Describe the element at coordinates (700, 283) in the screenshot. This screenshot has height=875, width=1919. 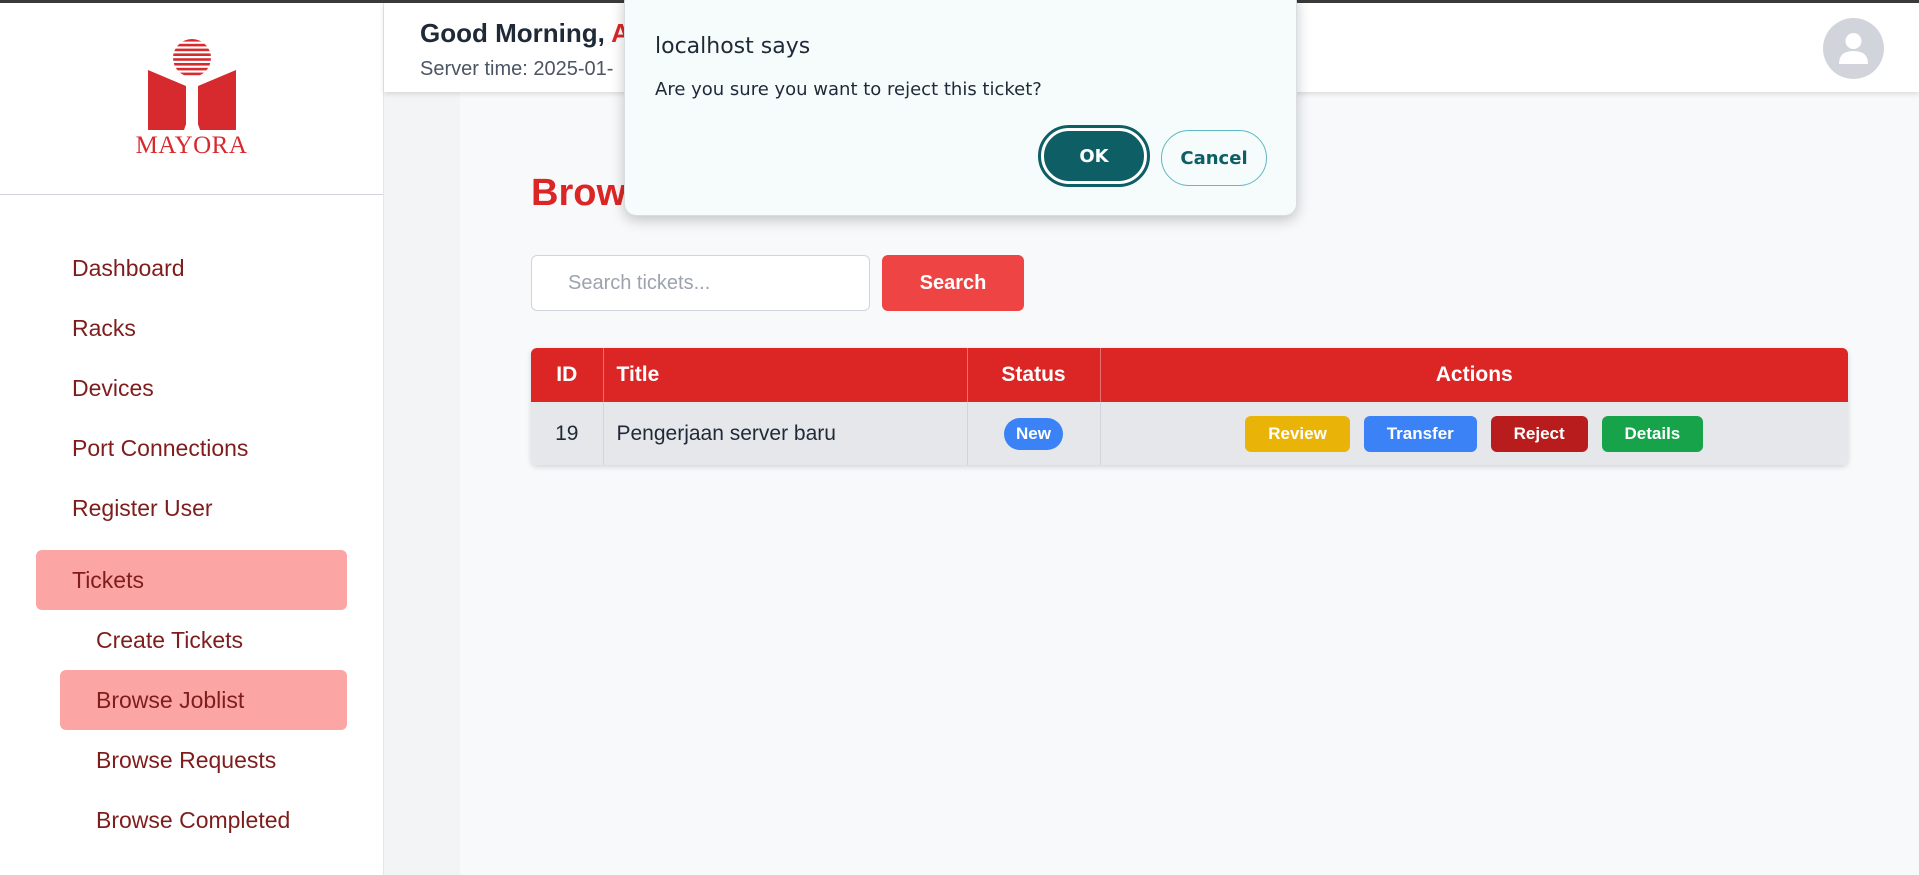
I see `search-input` at that location.